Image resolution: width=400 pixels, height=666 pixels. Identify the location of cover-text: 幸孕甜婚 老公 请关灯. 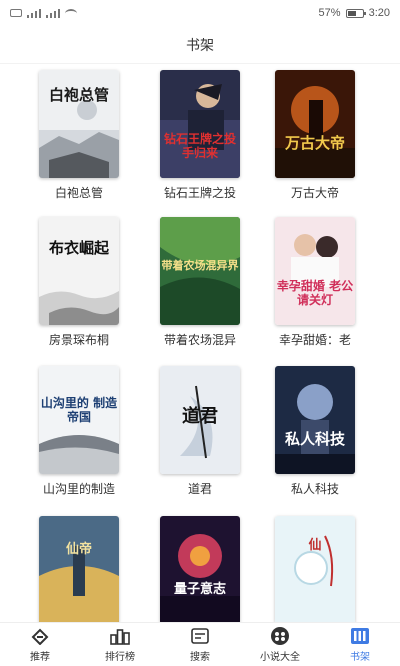
(315, 293).